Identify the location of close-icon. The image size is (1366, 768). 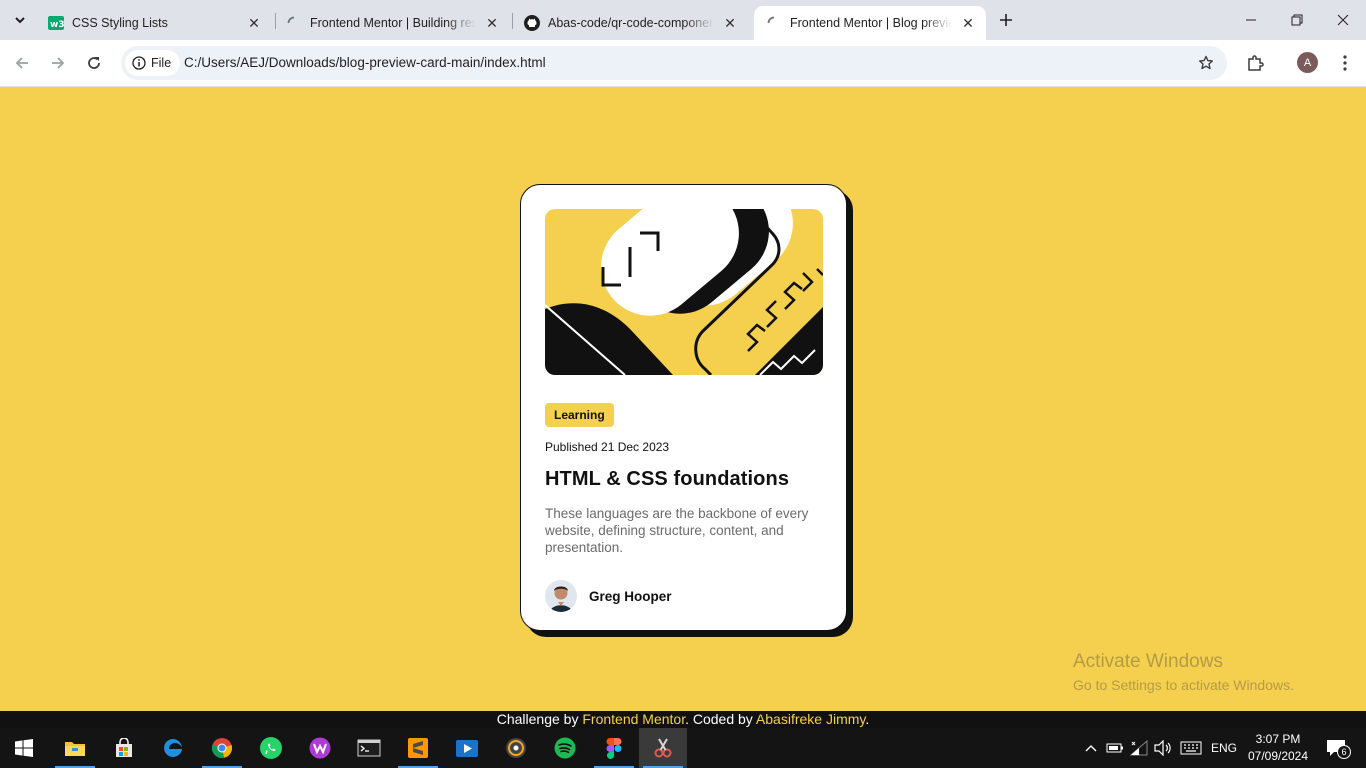
(1343, 20).